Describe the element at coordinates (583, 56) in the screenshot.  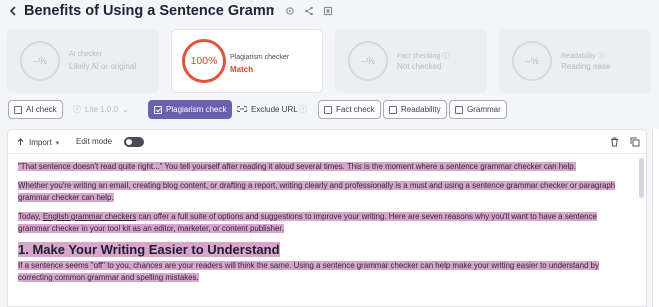
I see `card-label: Readability ⓘ` at that location.